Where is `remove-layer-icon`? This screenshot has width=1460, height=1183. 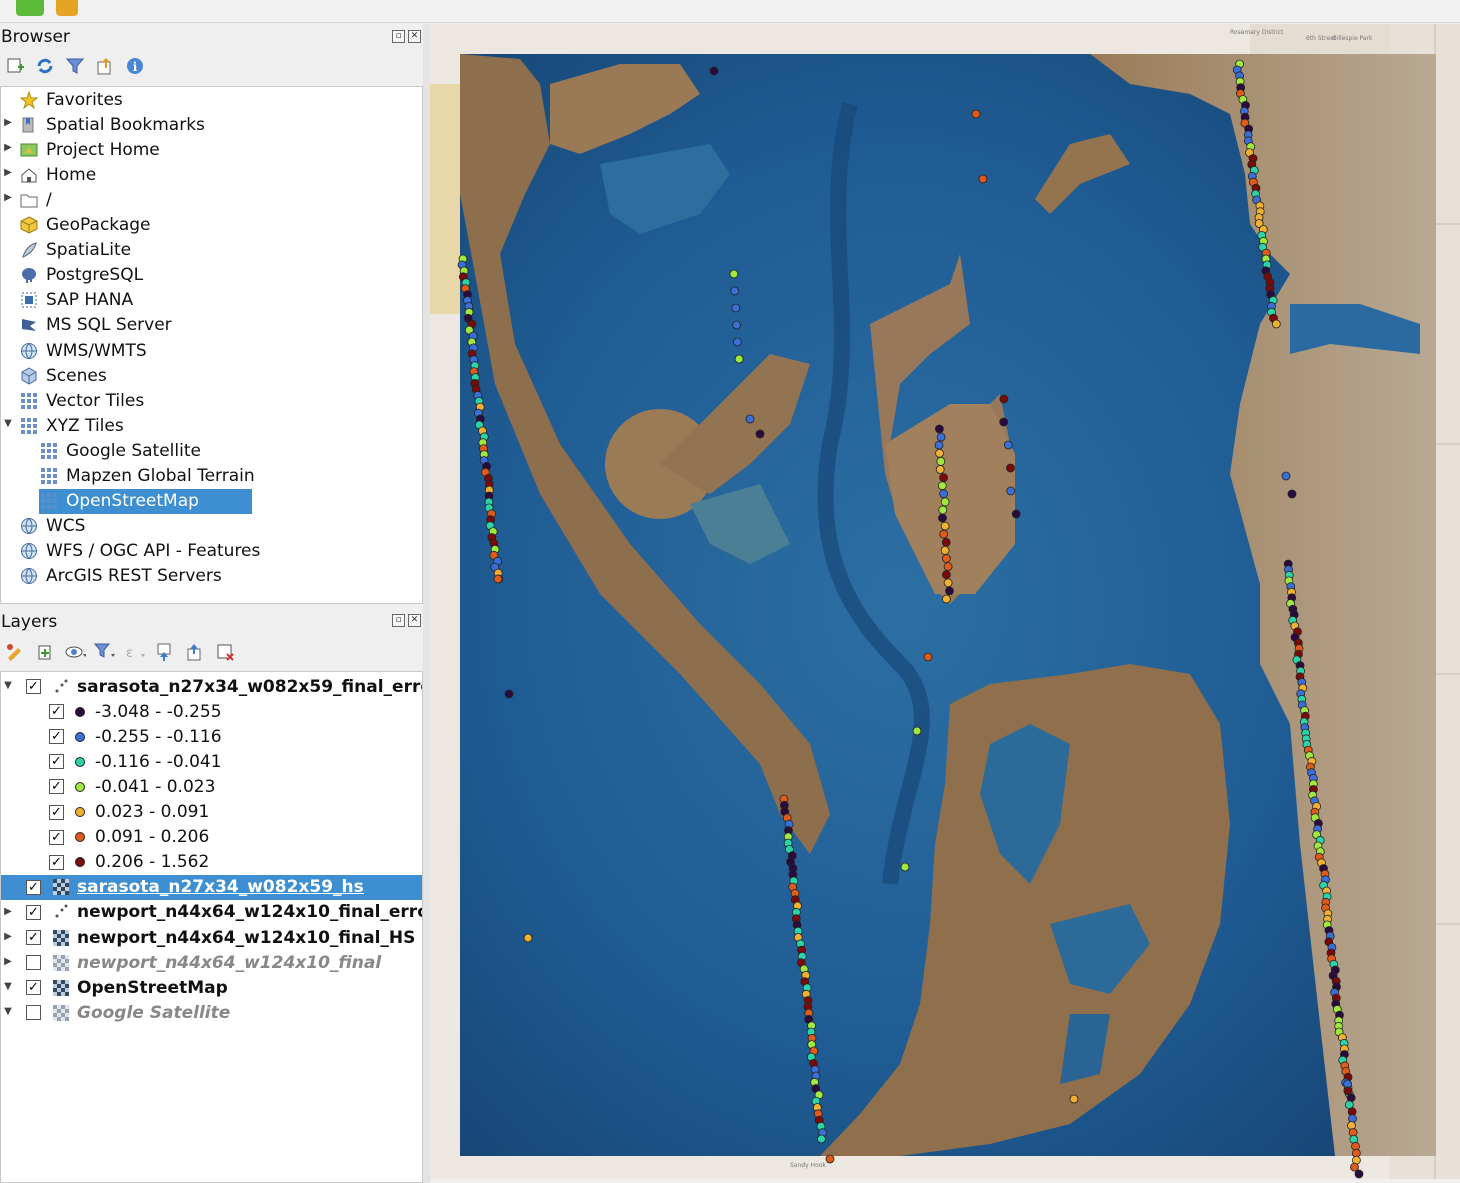 remove-layer-icon is located at coordinates (225, 652).